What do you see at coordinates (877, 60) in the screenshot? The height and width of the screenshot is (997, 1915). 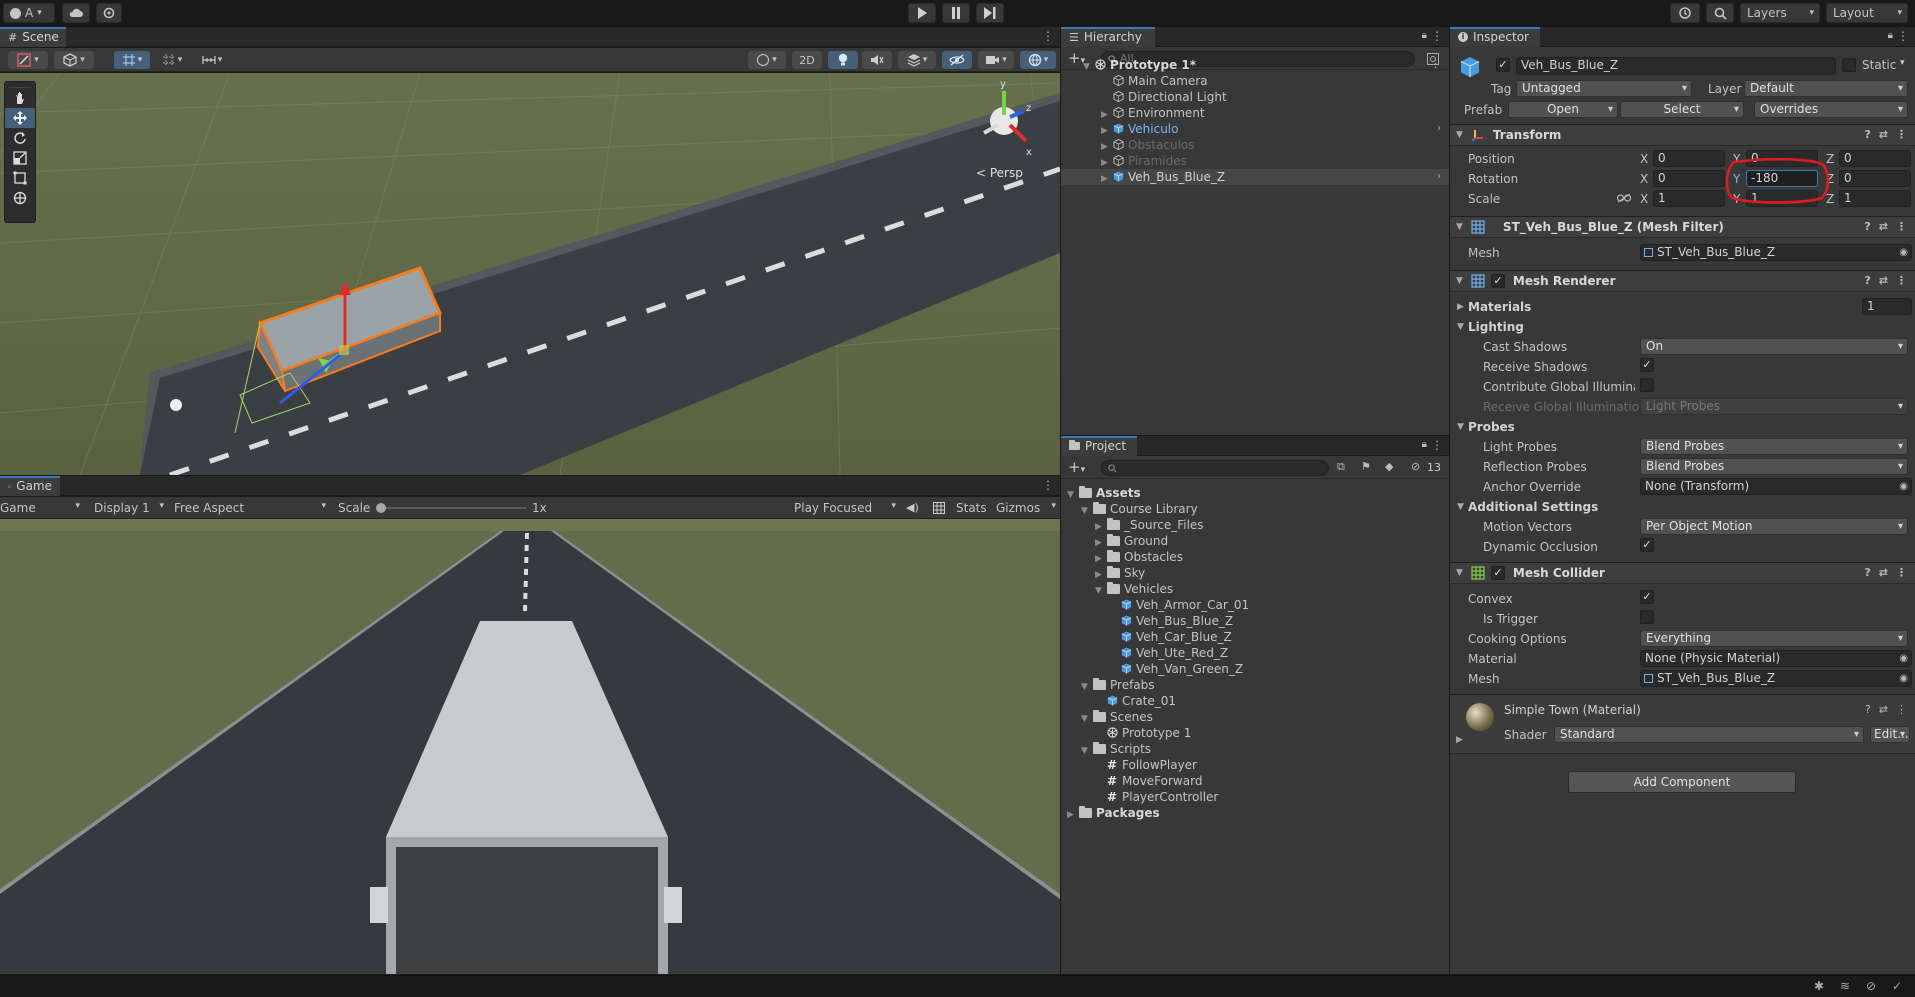 I see `audio-toggle` at bounding box center [877, 60].